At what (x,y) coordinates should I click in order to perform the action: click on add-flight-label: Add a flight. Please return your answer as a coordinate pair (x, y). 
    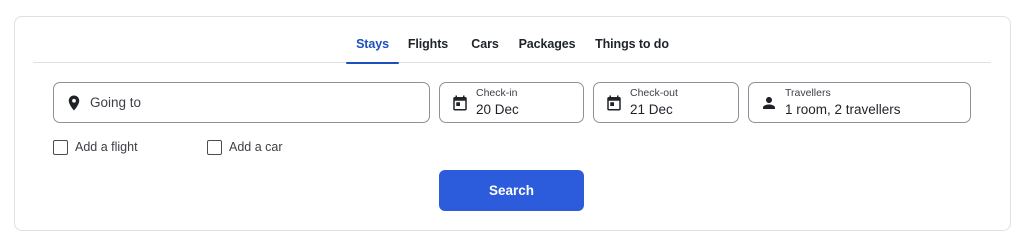
    Looking at the image, I should click on (106, 147).